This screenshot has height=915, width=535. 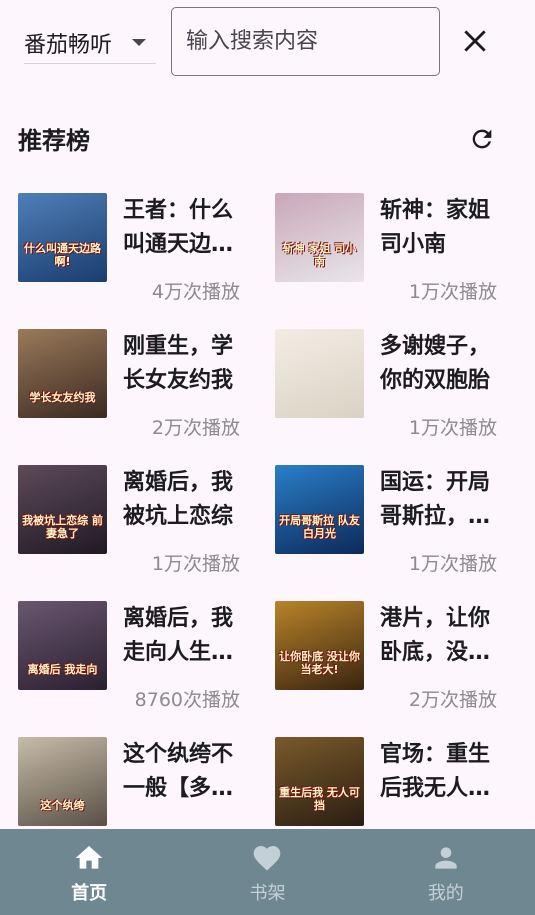 I want to click on source-dropdown-label: 番茄畅听, so click(x=68, y=45).